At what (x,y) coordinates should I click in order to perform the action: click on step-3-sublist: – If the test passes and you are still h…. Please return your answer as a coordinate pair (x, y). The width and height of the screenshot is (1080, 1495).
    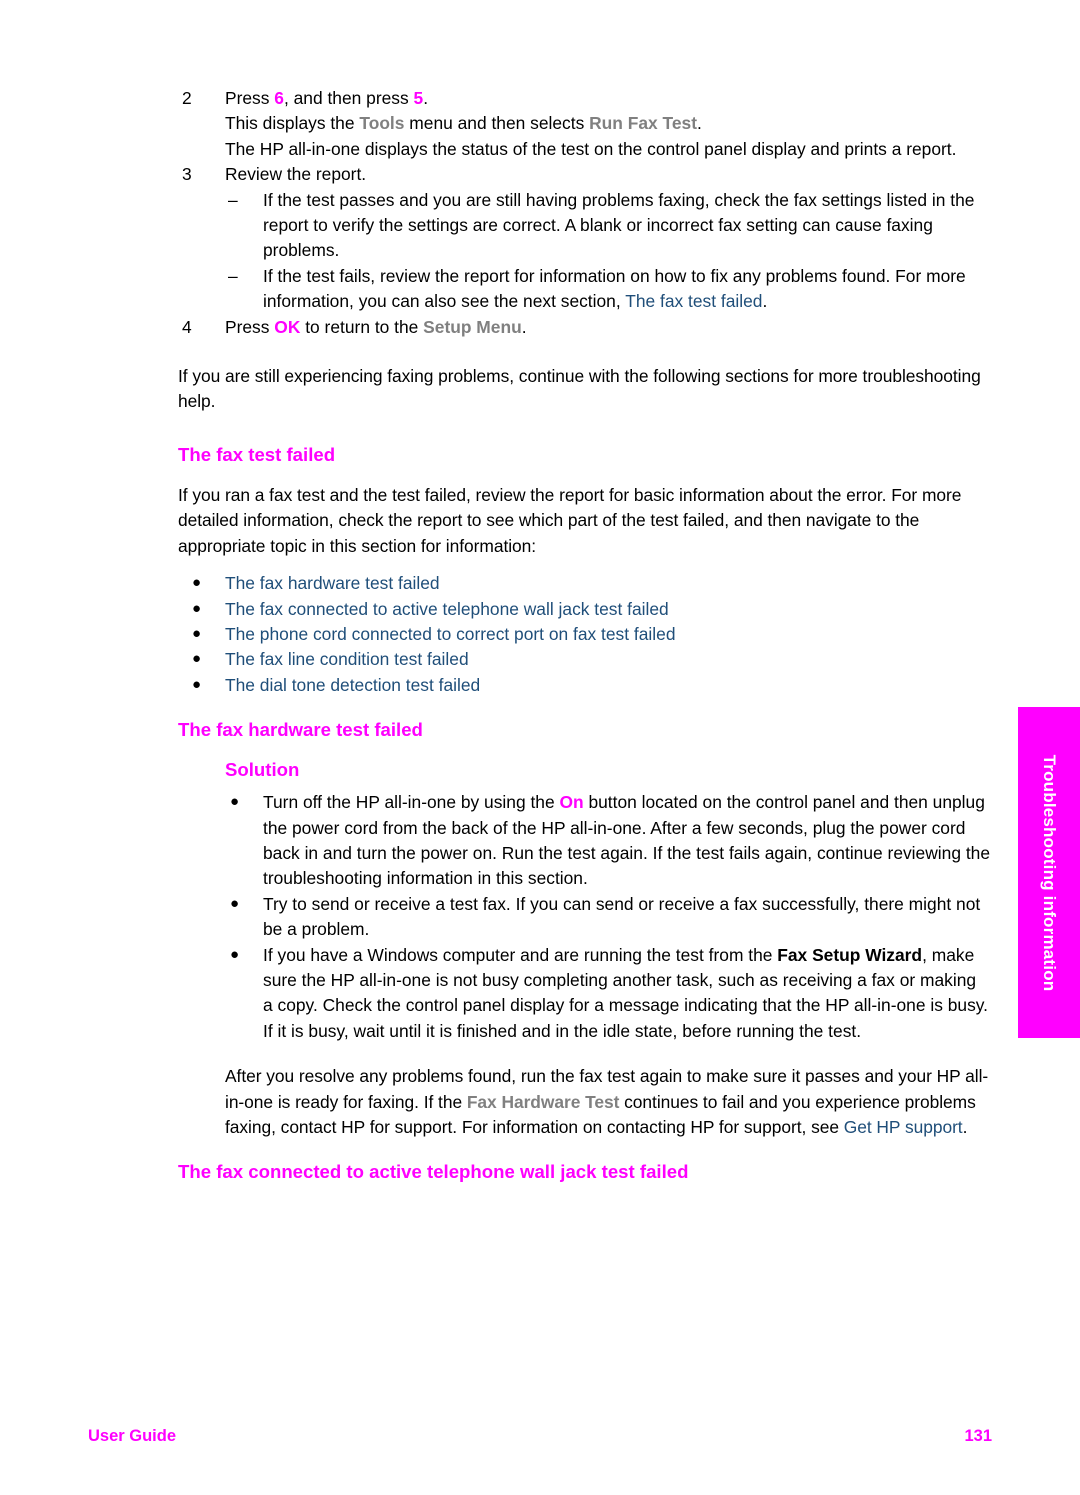
    Looking at the image, I should click on (584, 251).